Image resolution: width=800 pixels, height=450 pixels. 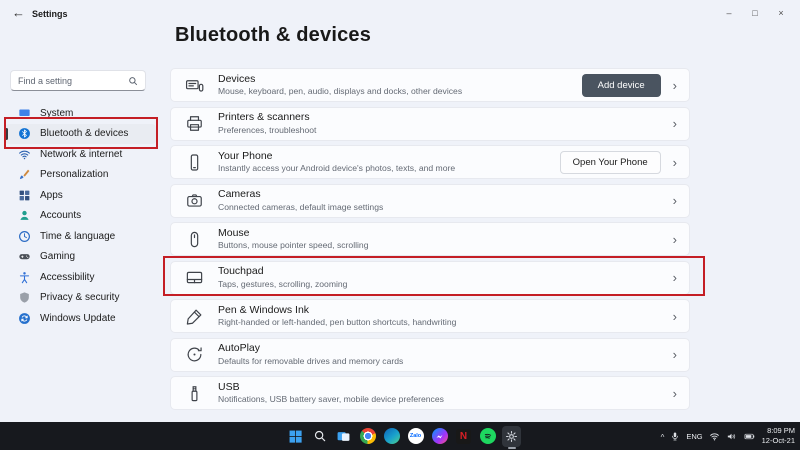 What do you see at coordinates (74, 175) in the screenshot?
I see `sidebar-item-label: Personalization` at bounding box center [74, 175].